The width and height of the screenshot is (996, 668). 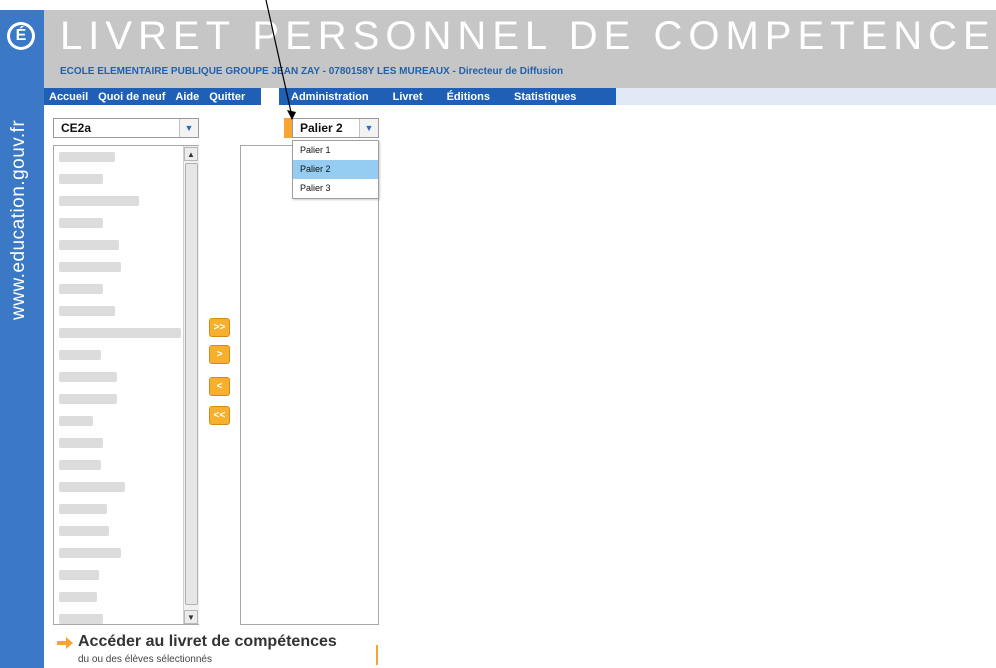 I want to click on palier-select: Palier 2 ▼, so click(x=335, y=128).